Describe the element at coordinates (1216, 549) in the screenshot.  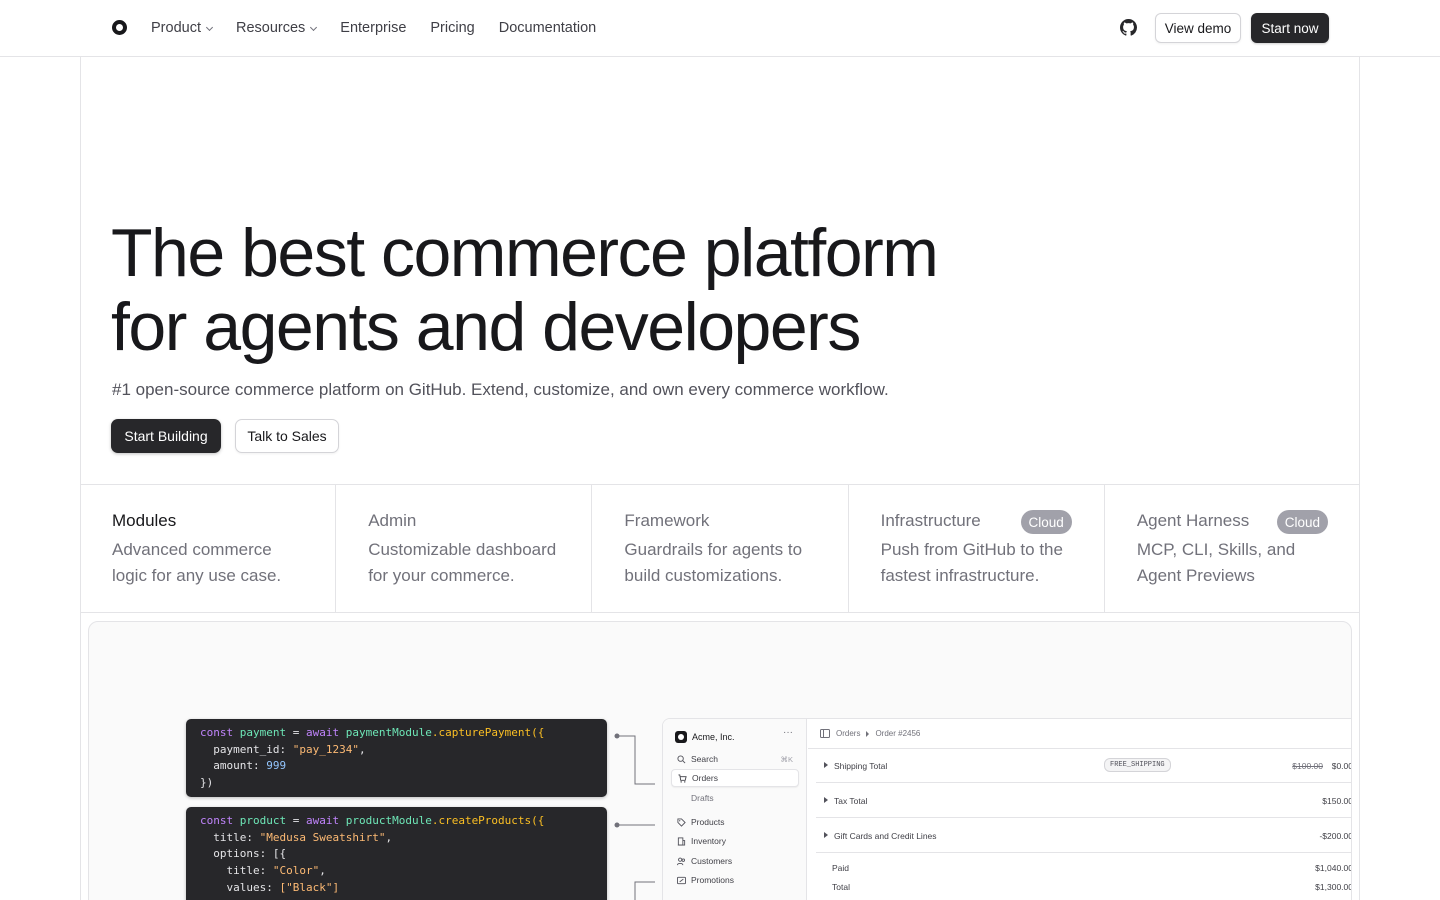
I see `feature-desc-line1: MCP, CLI, Skills, and` at that location.